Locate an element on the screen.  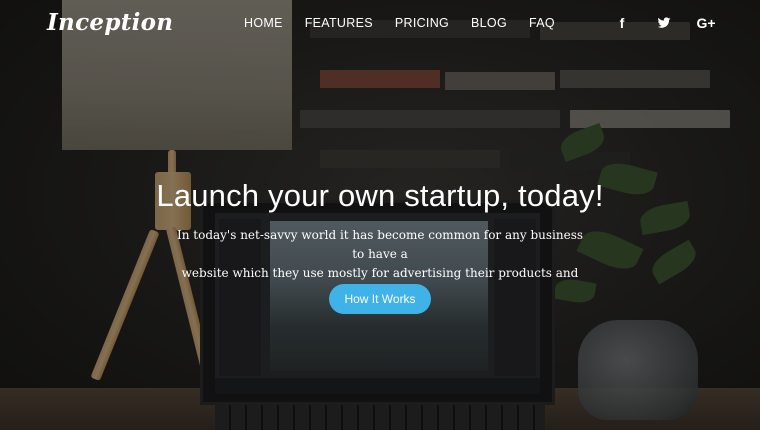
nav-item-home: HOME is located at coordinates (263, 23).